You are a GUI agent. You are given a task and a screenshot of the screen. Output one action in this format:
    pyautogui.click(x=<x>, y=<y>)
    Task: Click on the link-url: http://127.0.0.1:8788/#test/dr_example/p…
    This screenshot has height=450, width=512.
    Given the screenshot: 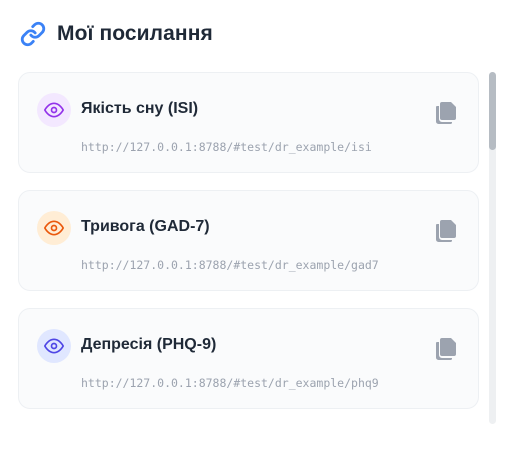 What is the action you would take?
    pyautogui.click(x=230, y=383)
    